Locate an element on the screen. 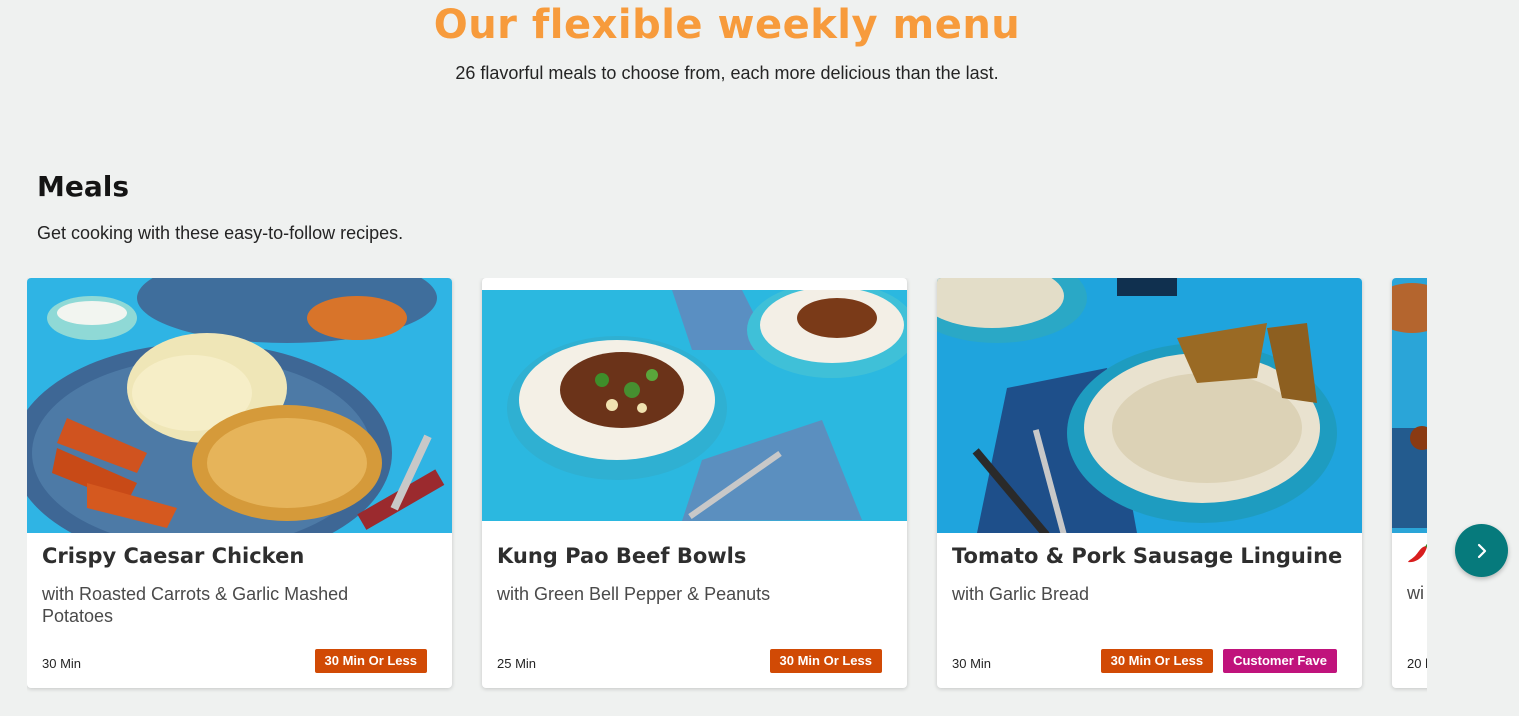  chili-pepper-icon is located at coordinates (1417, 556).